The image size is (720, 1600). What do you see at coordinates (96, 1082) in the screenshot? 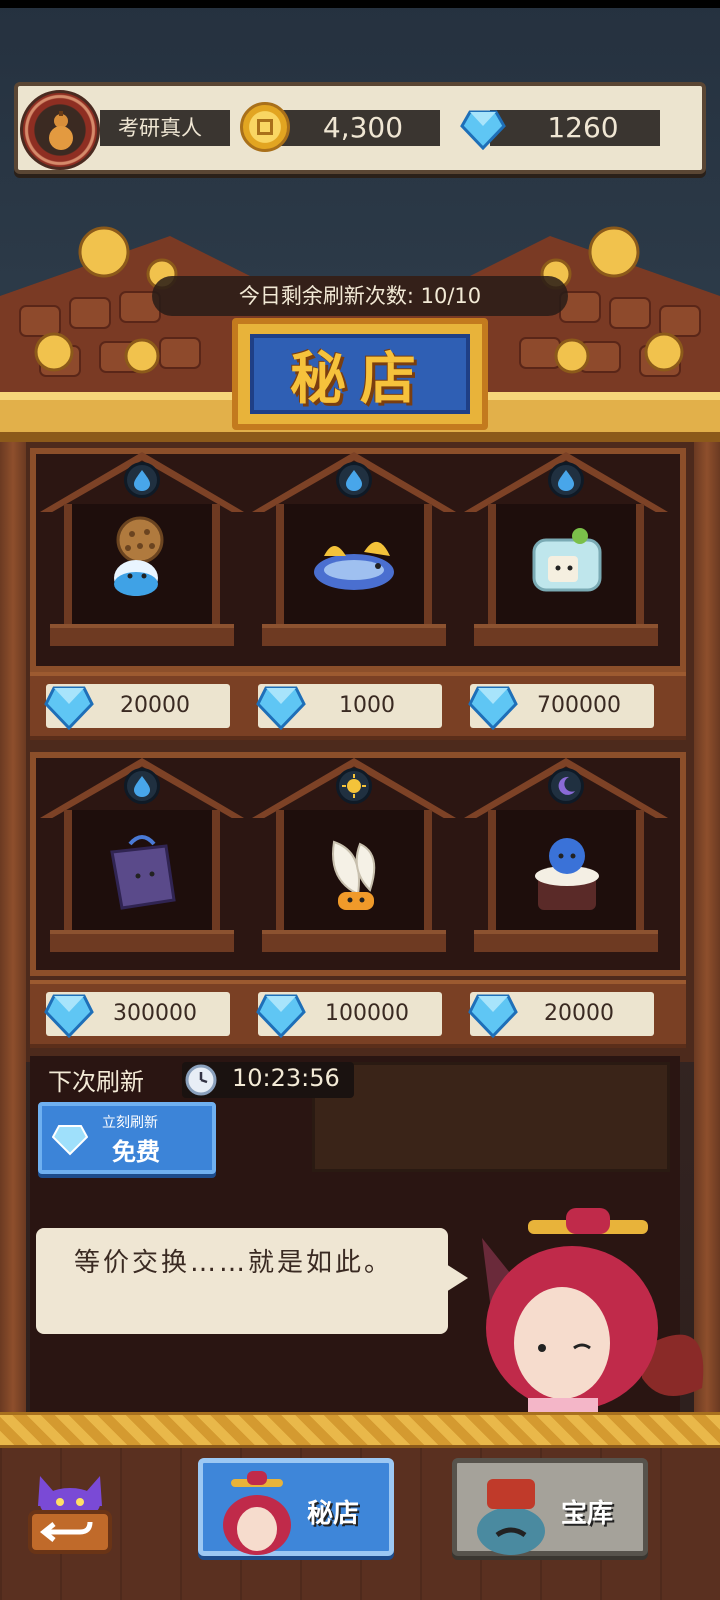
I see `next-refresh-label: 下次刷新` at bounding box center [96, 1082].